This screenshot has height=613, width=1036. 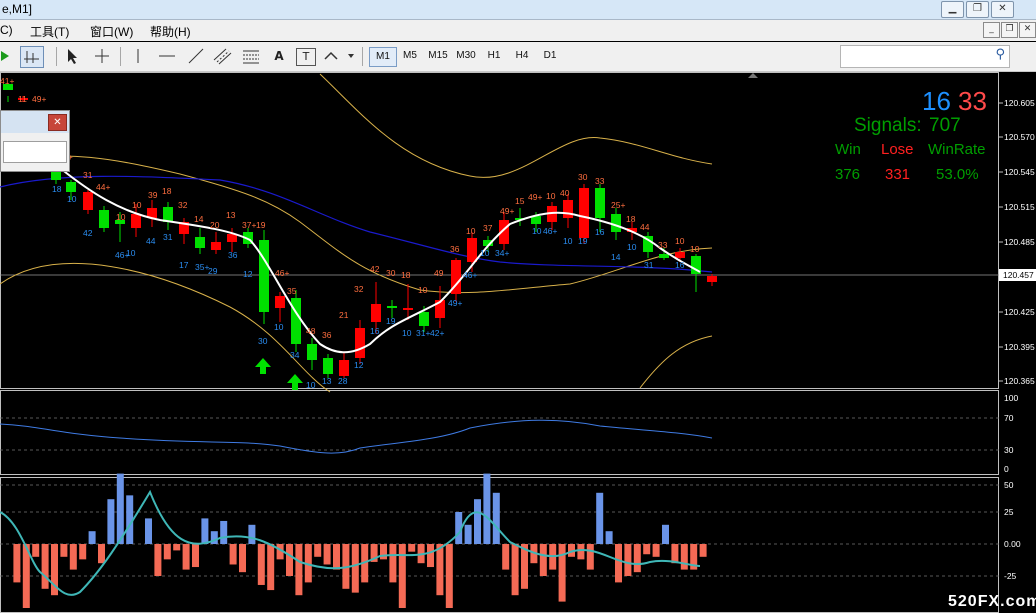 I want to click on timeframe-m15: M15, so click(x=438, y=56).